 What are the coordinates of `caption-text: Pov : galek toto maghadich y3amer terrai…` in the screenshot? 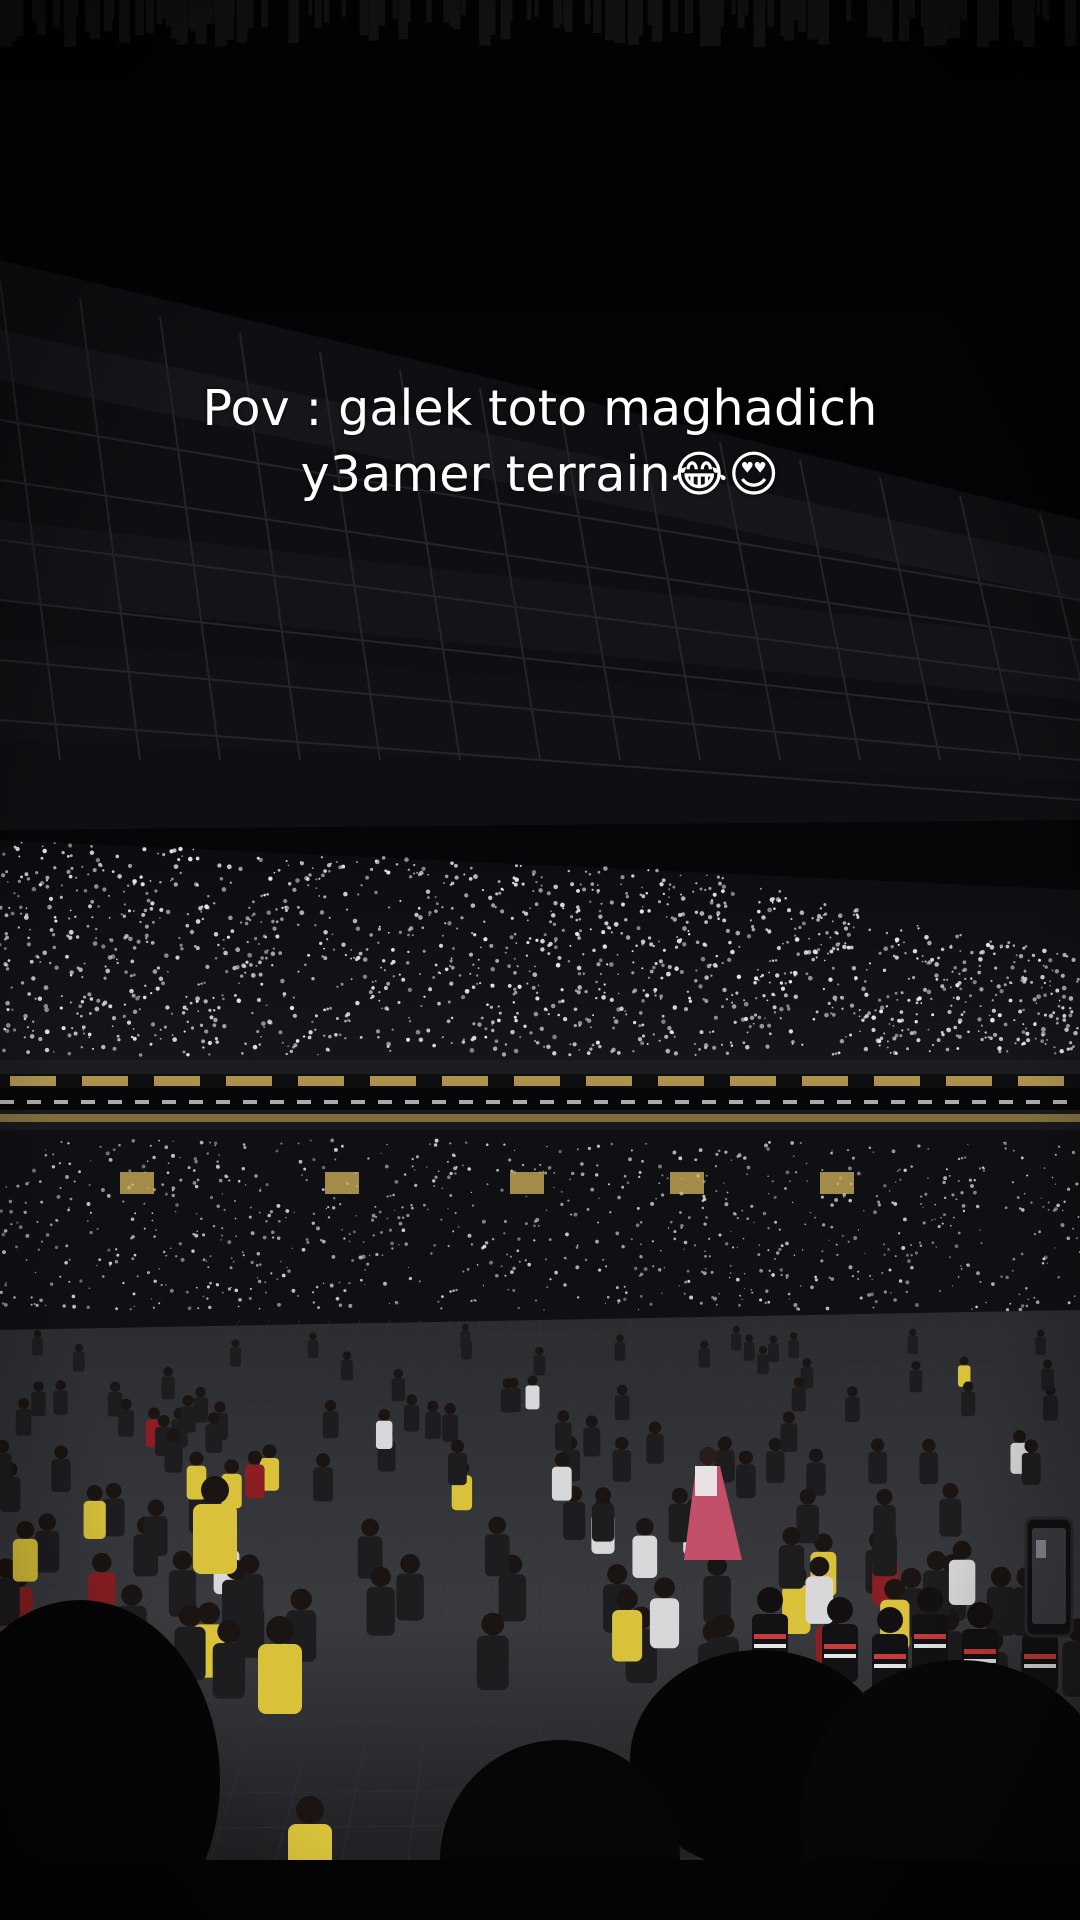 It's located at (540, 442).